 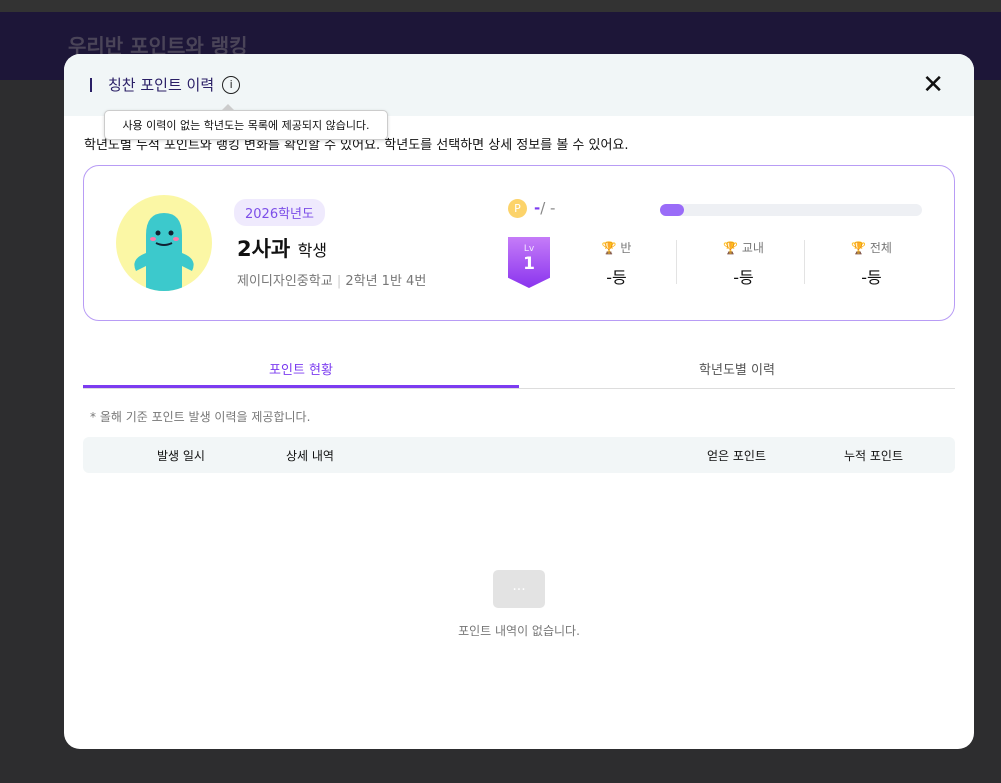 I want to click on points-total: / -, so click(x=548, y=208).